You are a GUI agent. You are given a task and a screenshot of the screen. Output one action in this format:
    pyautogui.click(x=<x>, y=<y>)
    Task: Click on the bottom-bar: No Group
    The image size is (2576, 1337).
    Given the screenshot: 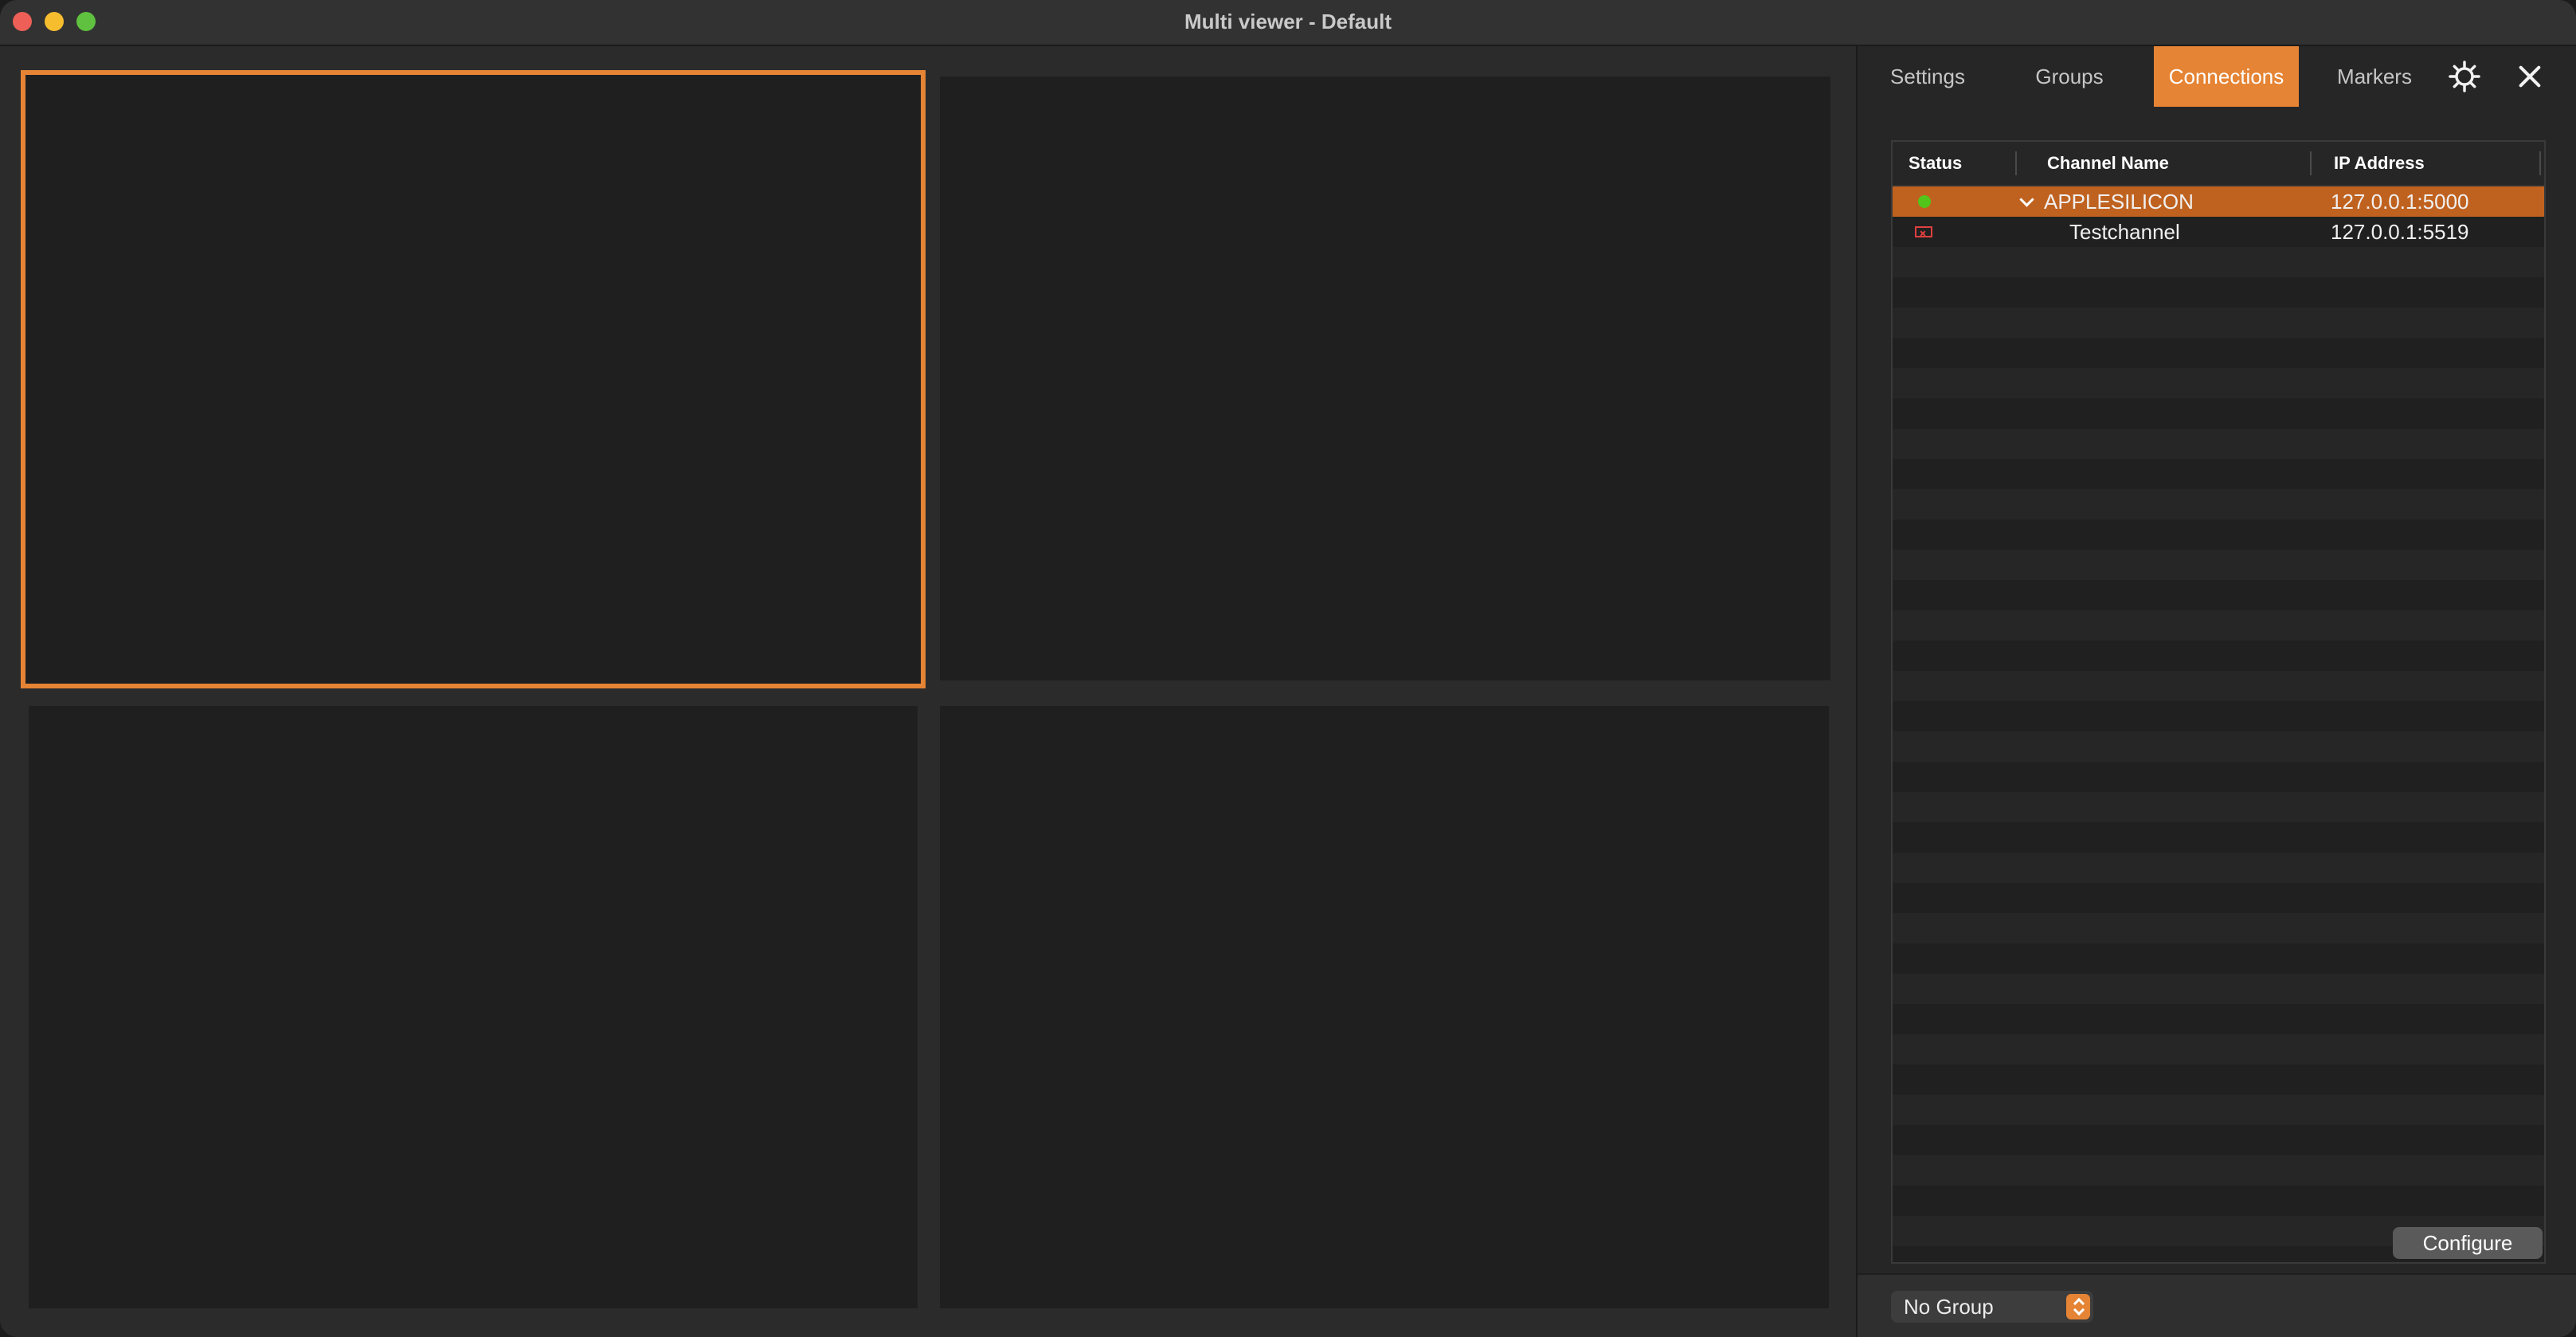 What is the action you would take?
    pyautogui.click(x=2217, y=1305)
    